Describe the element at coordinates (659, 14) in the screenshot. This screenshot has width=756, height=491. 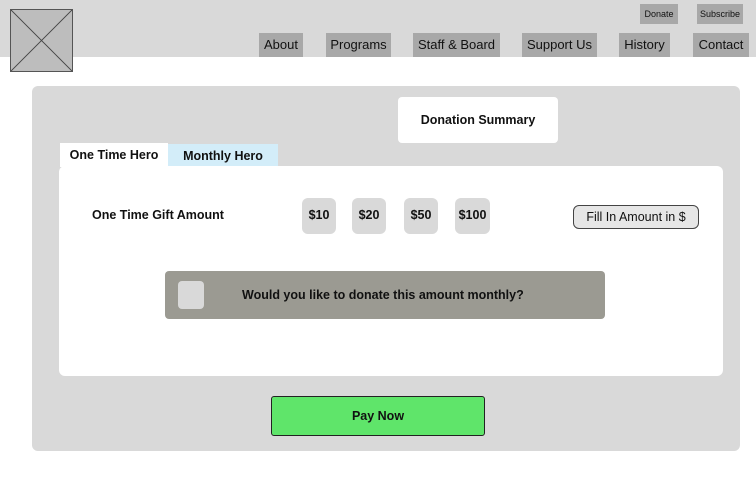
I see `donate-link: Donate` at that location.